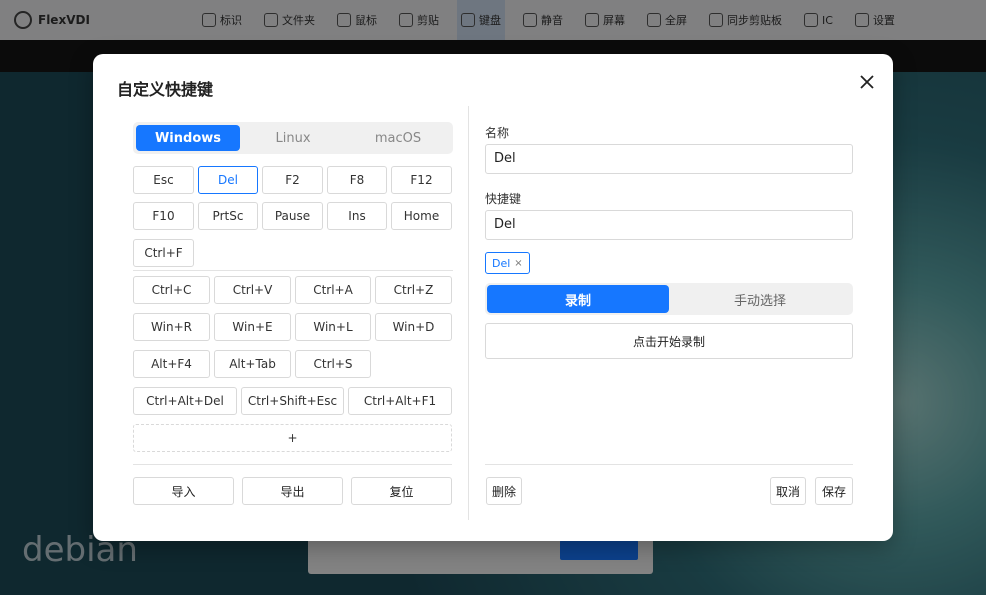  Describe the element at coordinates (497, 133) in the screenshot. I see `name-label: 名称` at that location.